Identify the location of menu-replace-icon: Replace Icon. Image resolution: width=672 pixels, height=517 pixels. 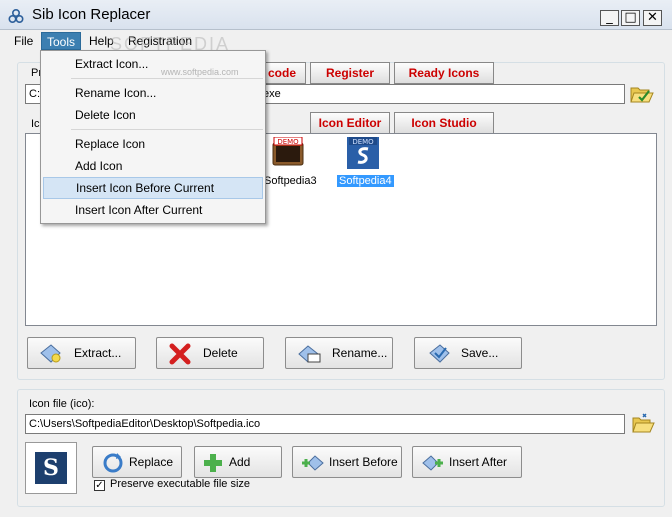
(153, 144).